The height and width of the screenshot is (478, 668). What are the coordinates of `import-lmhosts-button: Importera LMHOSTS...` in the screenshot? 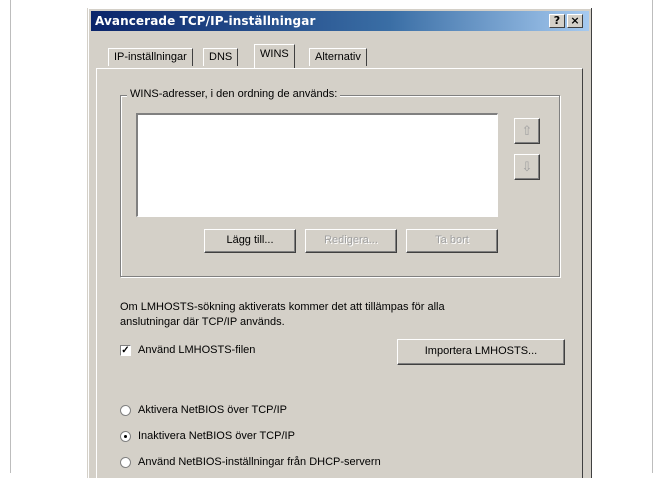 It's located at (481, 352).